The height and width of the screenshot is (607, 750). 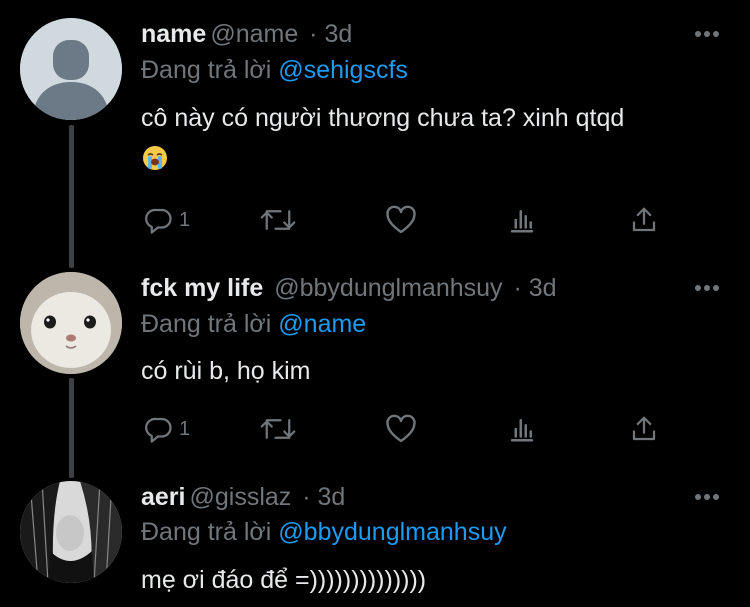 What do you see at coordinates (274, 70) in the screenshot?
I see `replying-to: Đang trả lời @sehigscfs` at bounding box center [274, 70].